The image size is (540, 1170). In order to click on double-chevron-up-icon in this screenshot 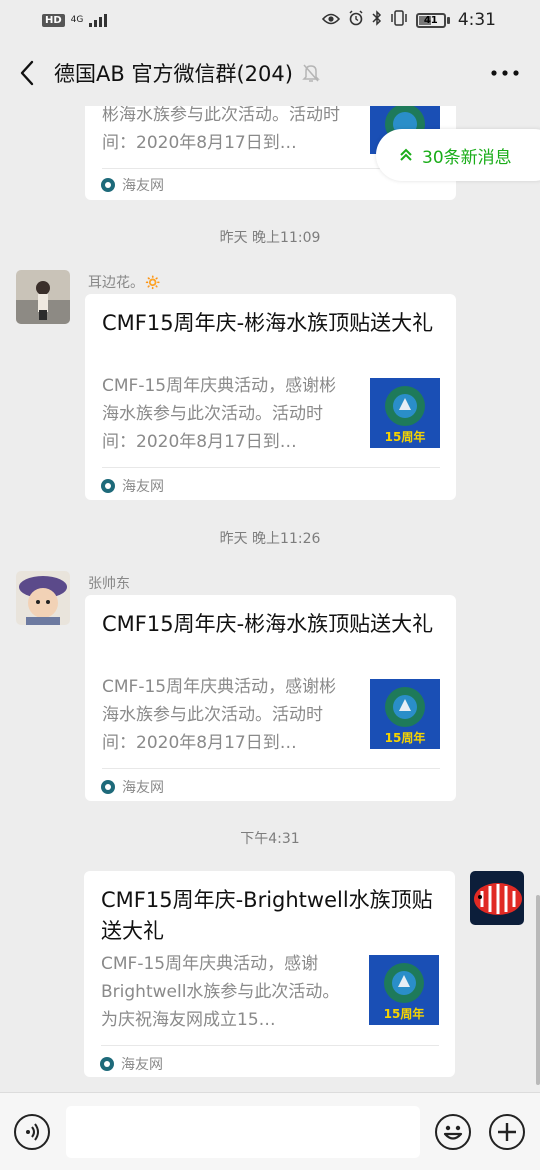, I will do `click(406, 154)`.